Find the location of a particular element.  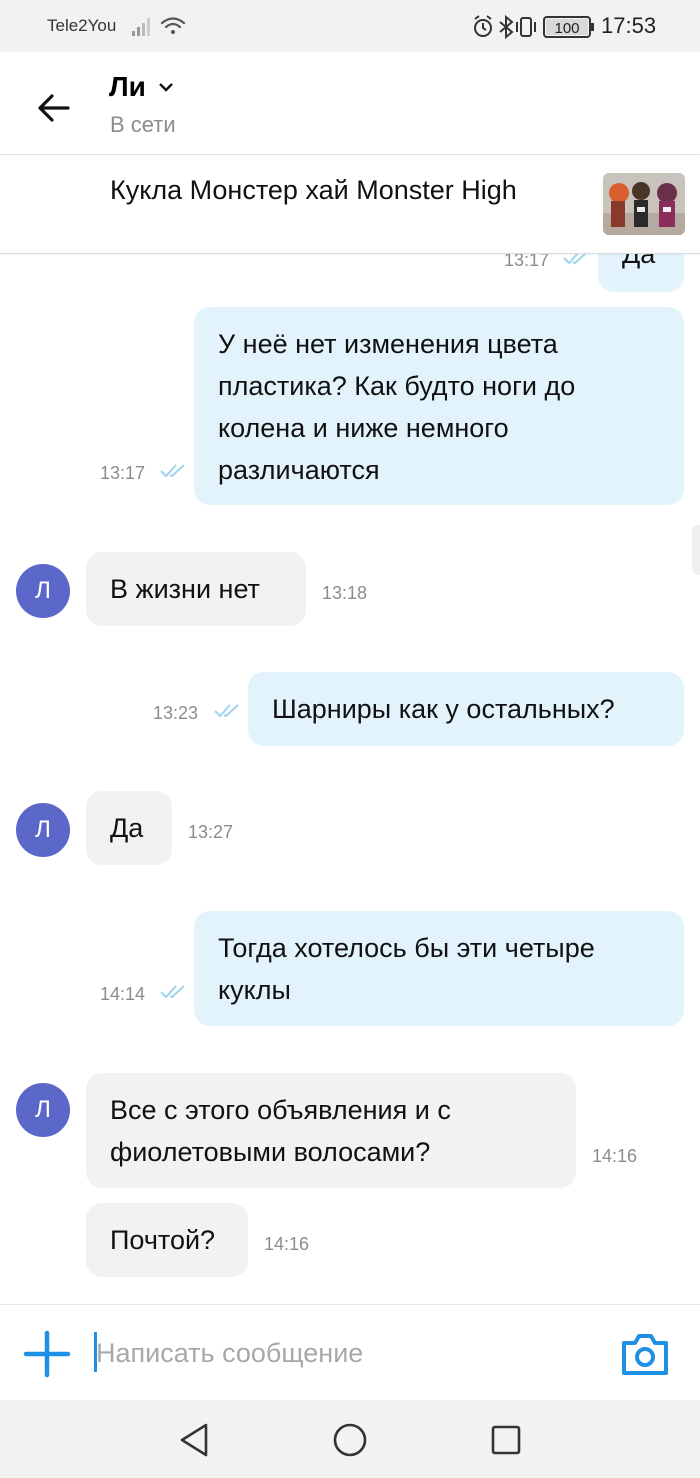

contact-status: В сети is located at coordinates (143, 124).